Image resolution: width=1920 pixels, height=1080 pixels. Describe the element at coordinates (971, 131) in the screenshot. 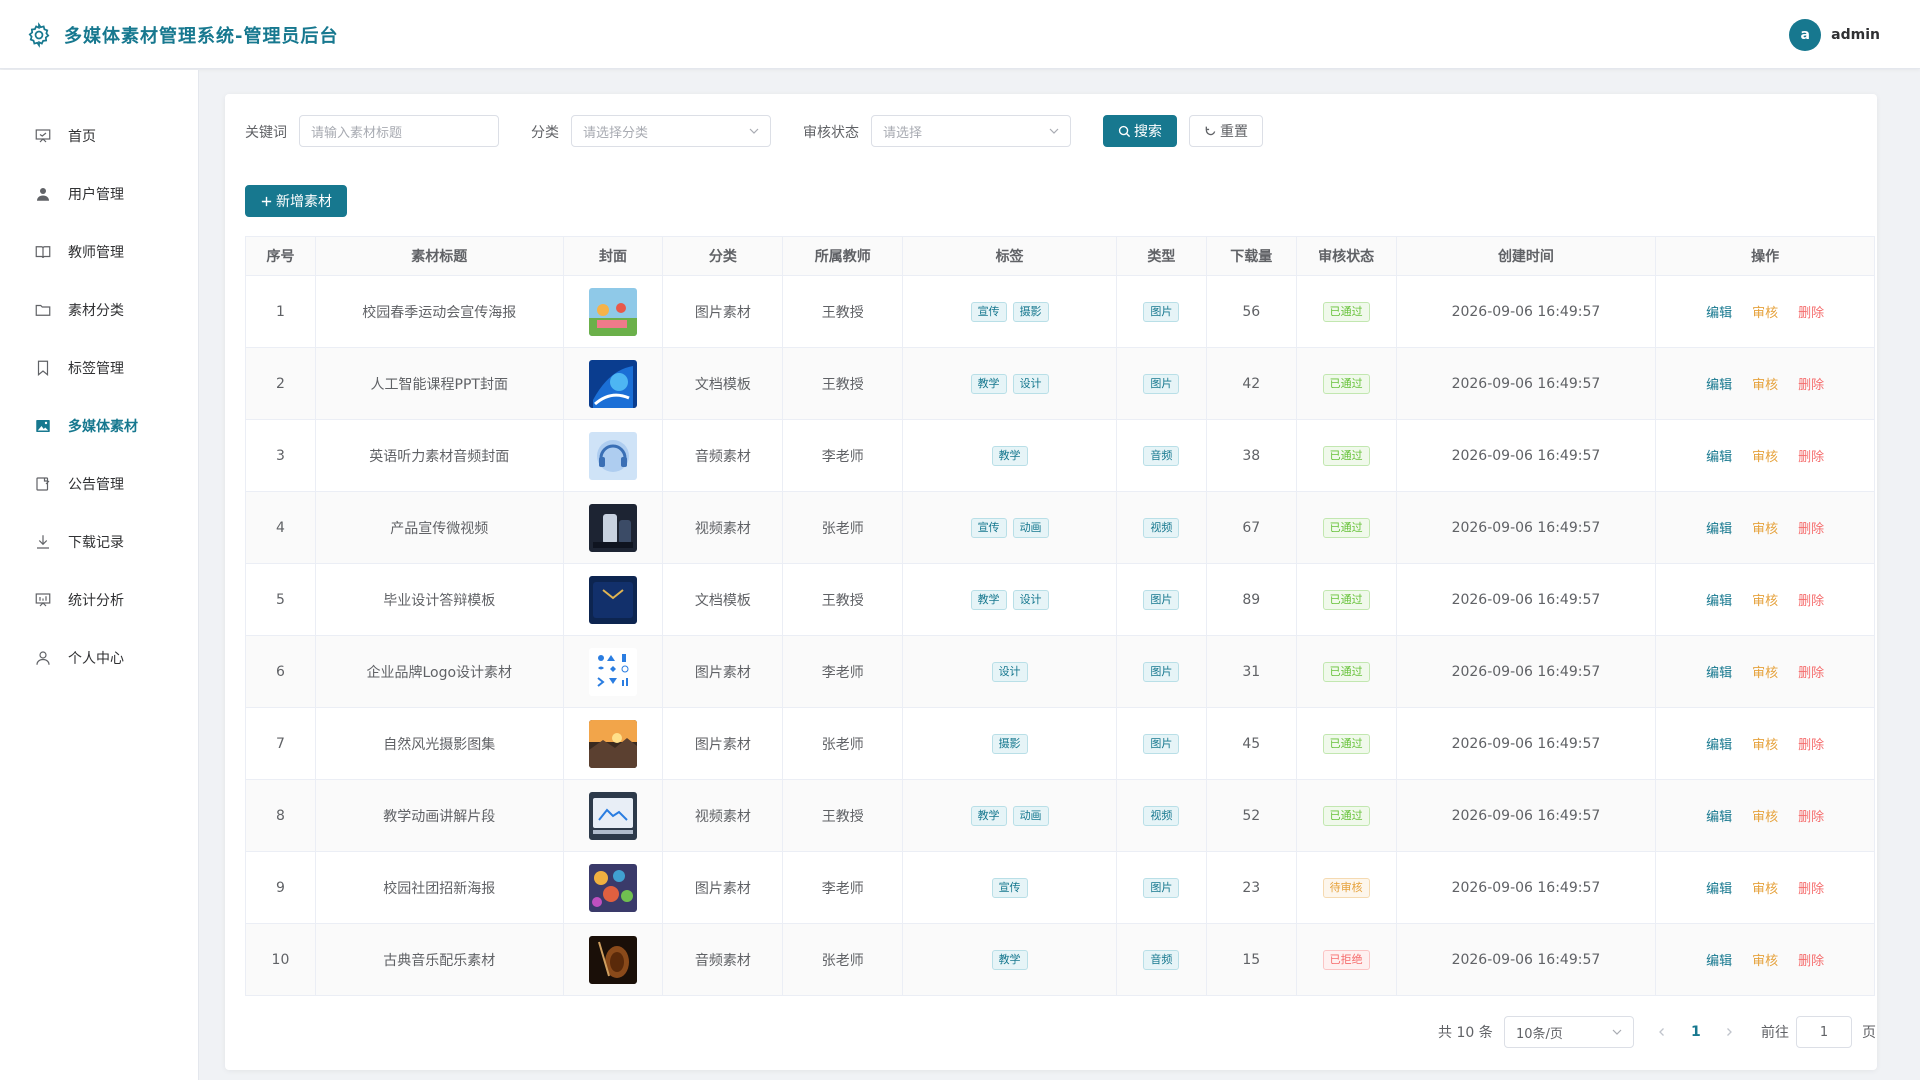

I see `status-select: 请选择` at that location.